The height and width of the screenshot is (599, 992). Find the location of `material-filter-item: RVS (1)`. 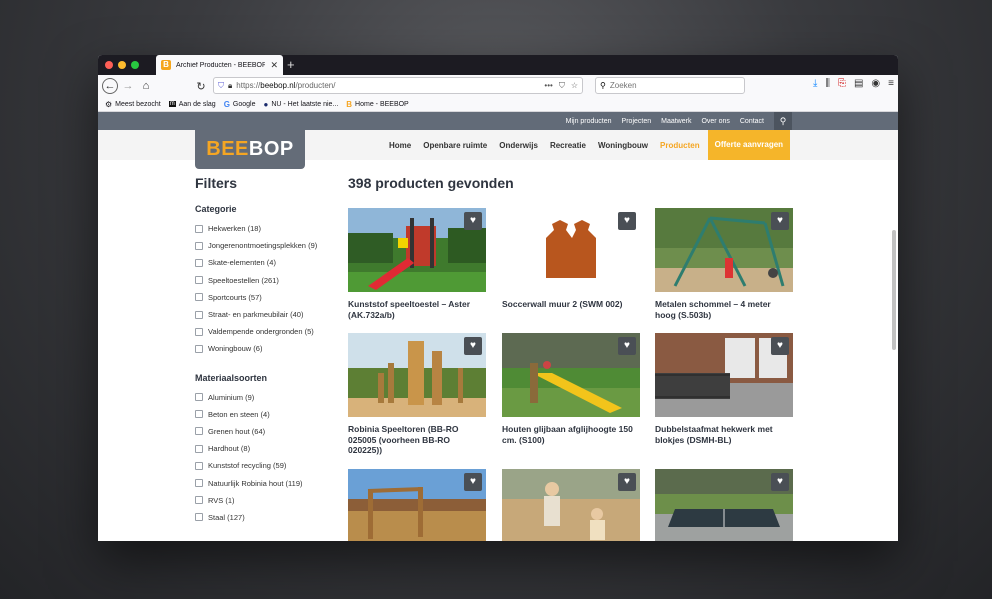

material-filter-item: RVS (1) is located at coordinates (267, 500).